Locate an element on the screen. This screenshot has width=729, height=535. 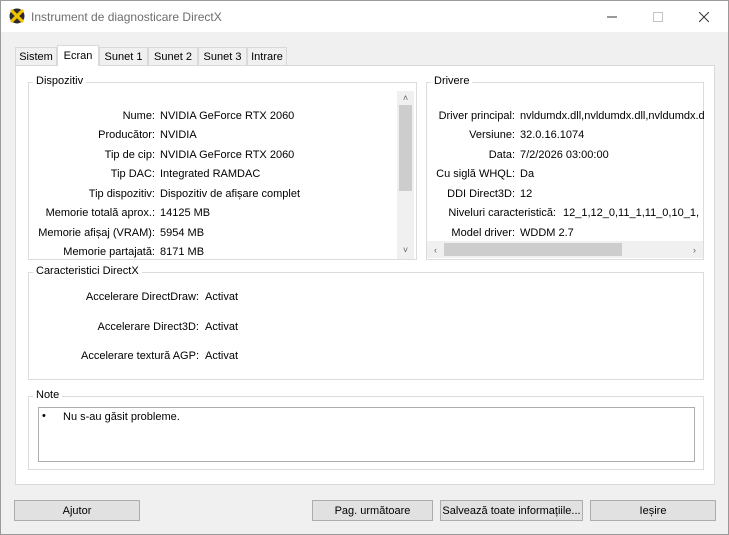
device-row: Memorie totală aprox.: 14125 MB is located at coordinates (213, 213).